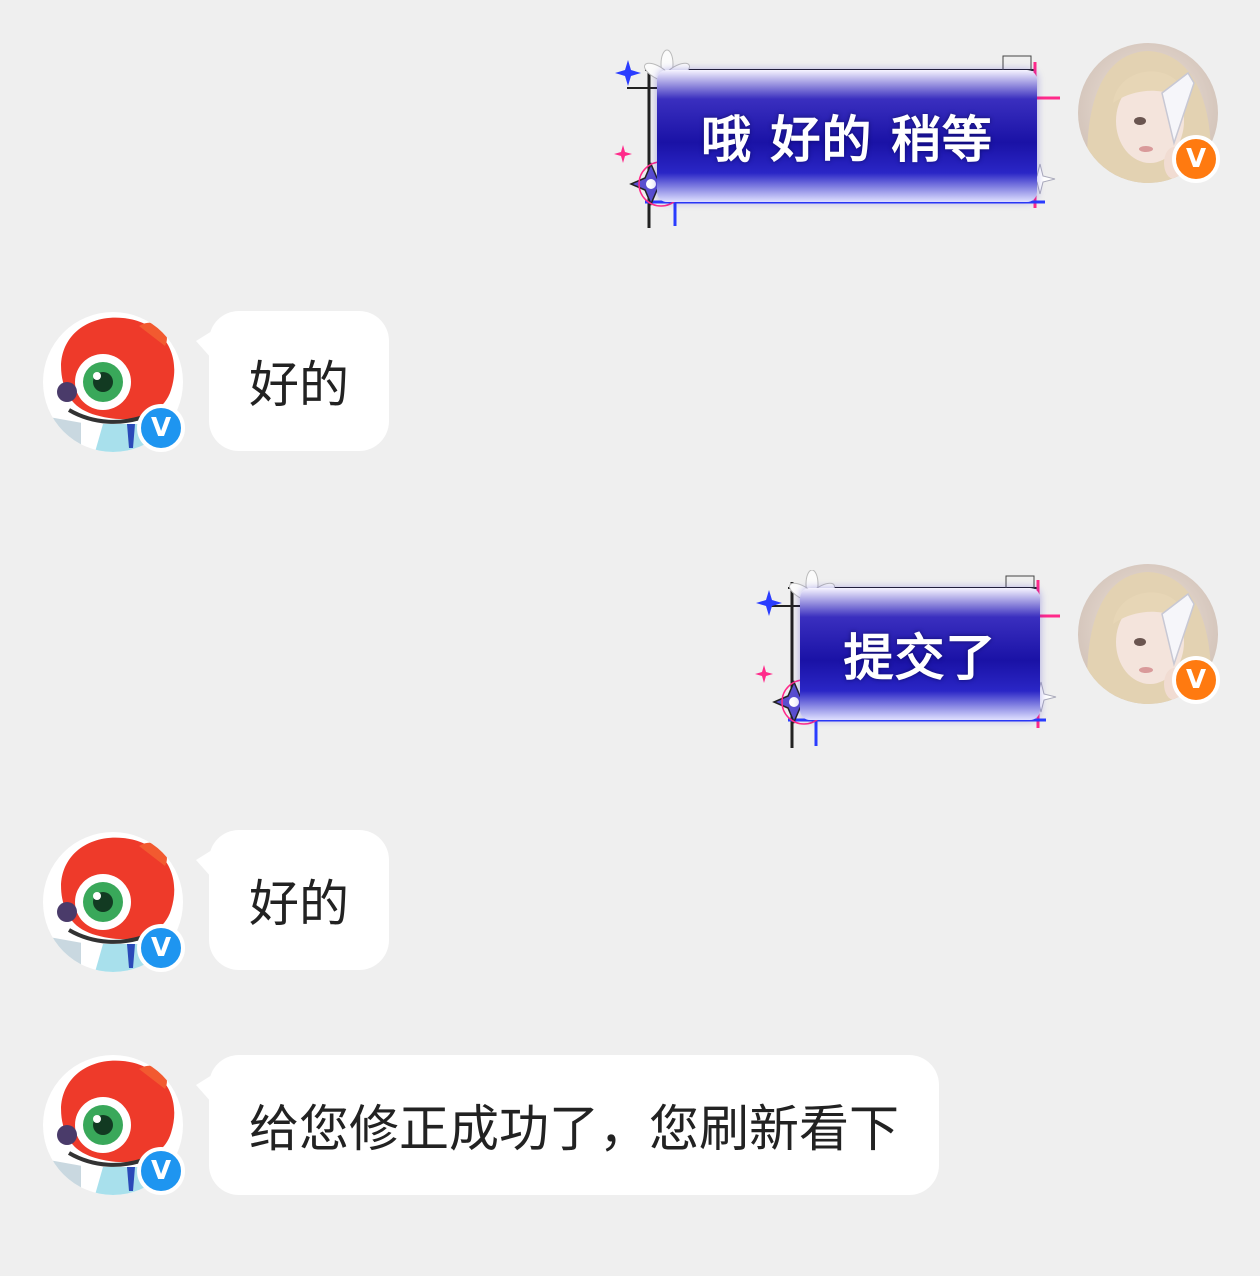  I want to click on outgoing-bubble: 哦 好的 稍等, so click(835, 140).